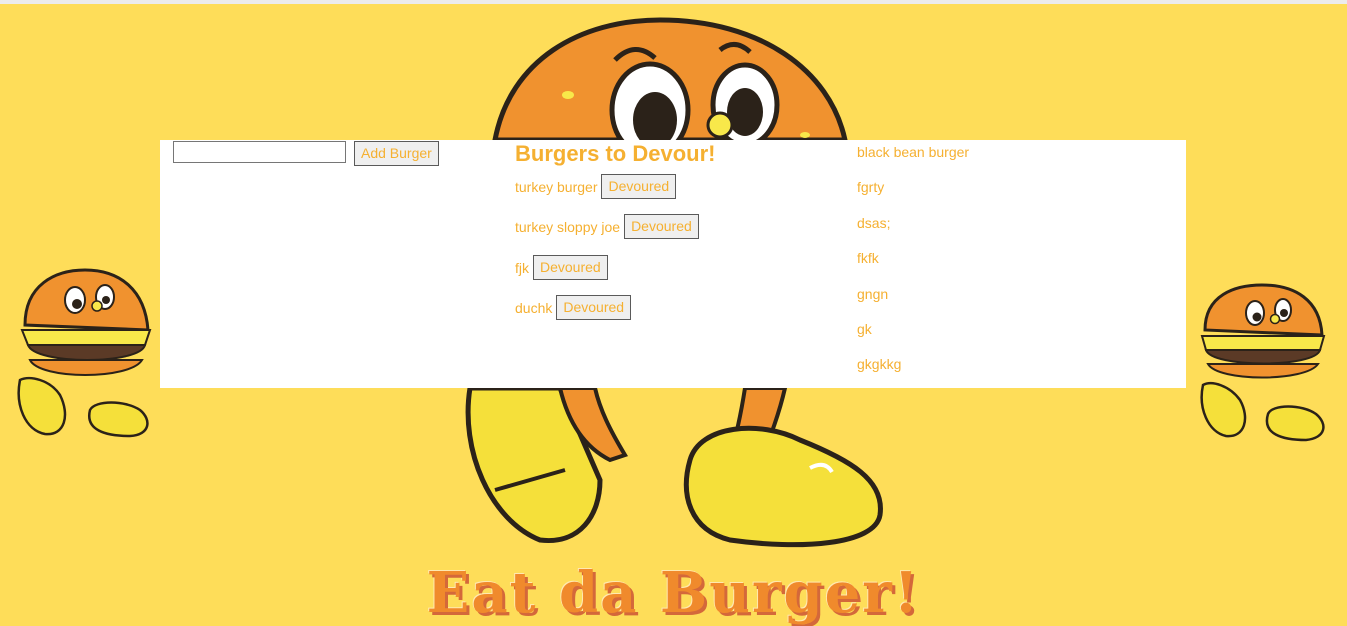  I want to click on left-burger-mascot-icon, so click(84, 353).